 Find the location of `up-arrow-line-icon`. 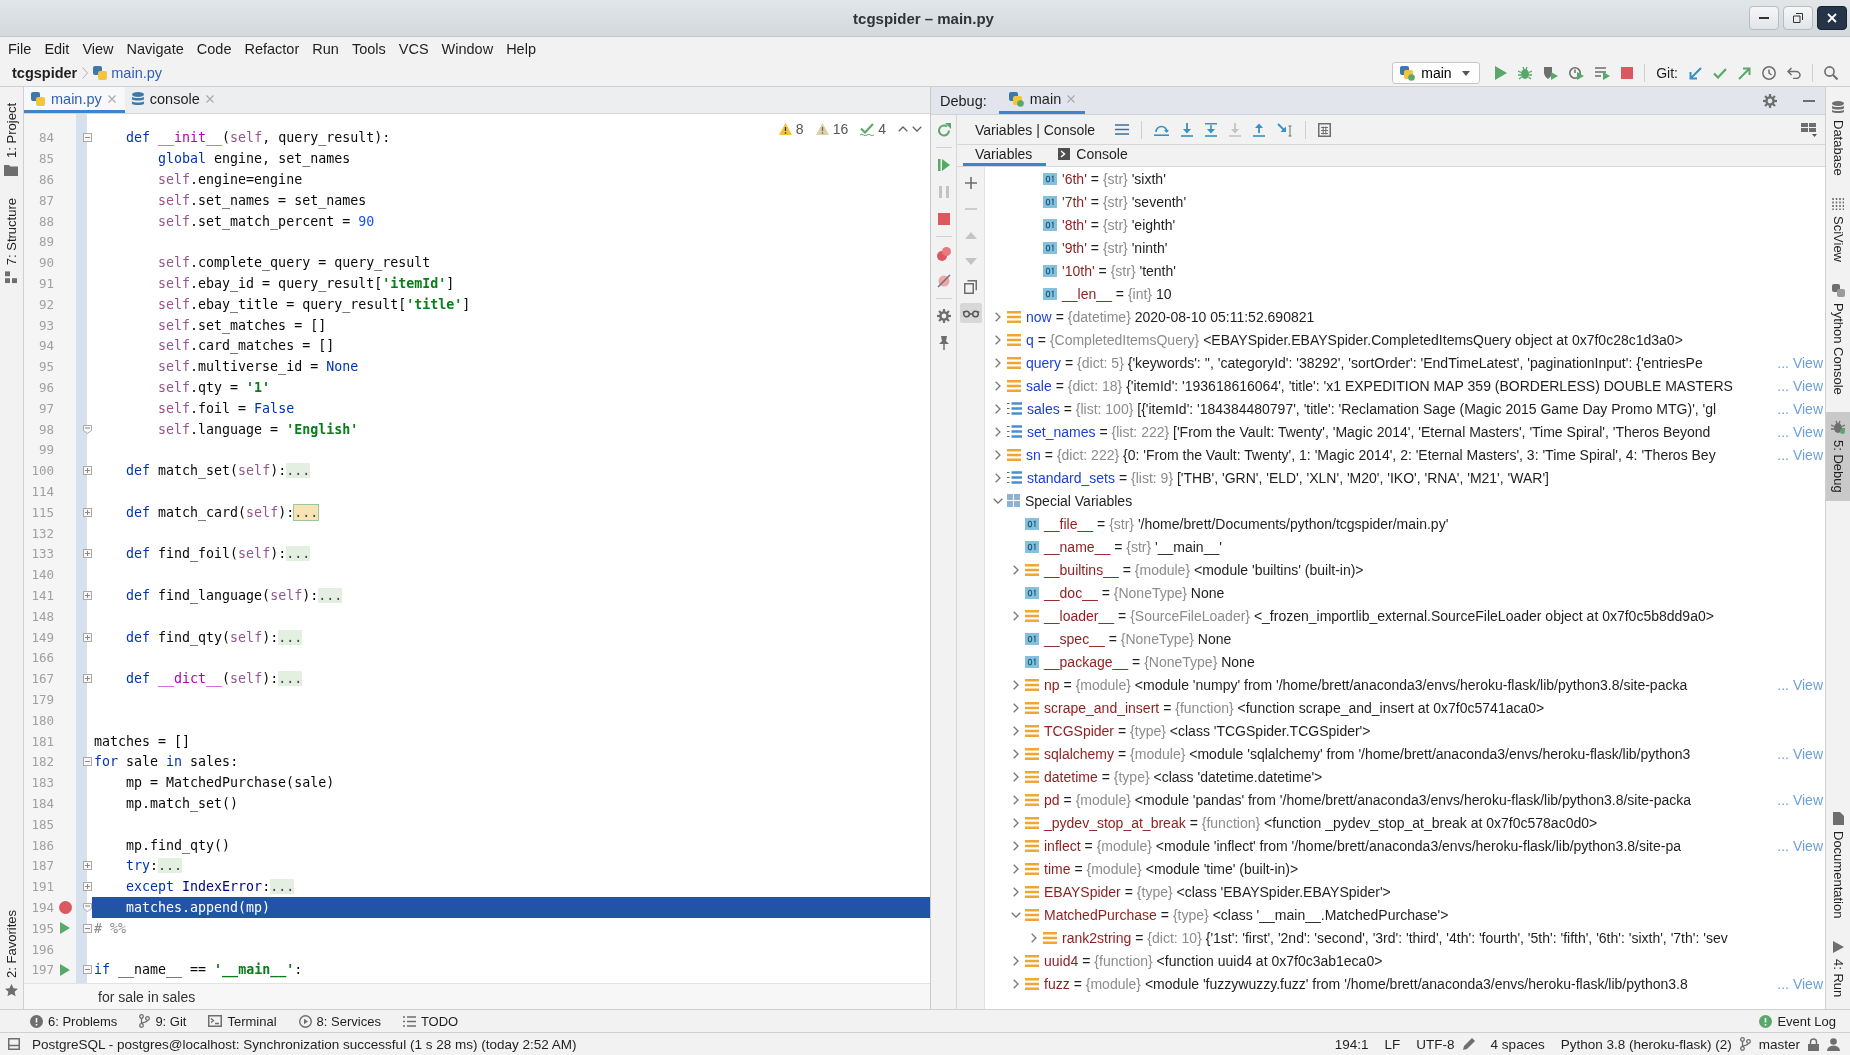

up-arrow-line-icon is located at coordinates (1259, 129).